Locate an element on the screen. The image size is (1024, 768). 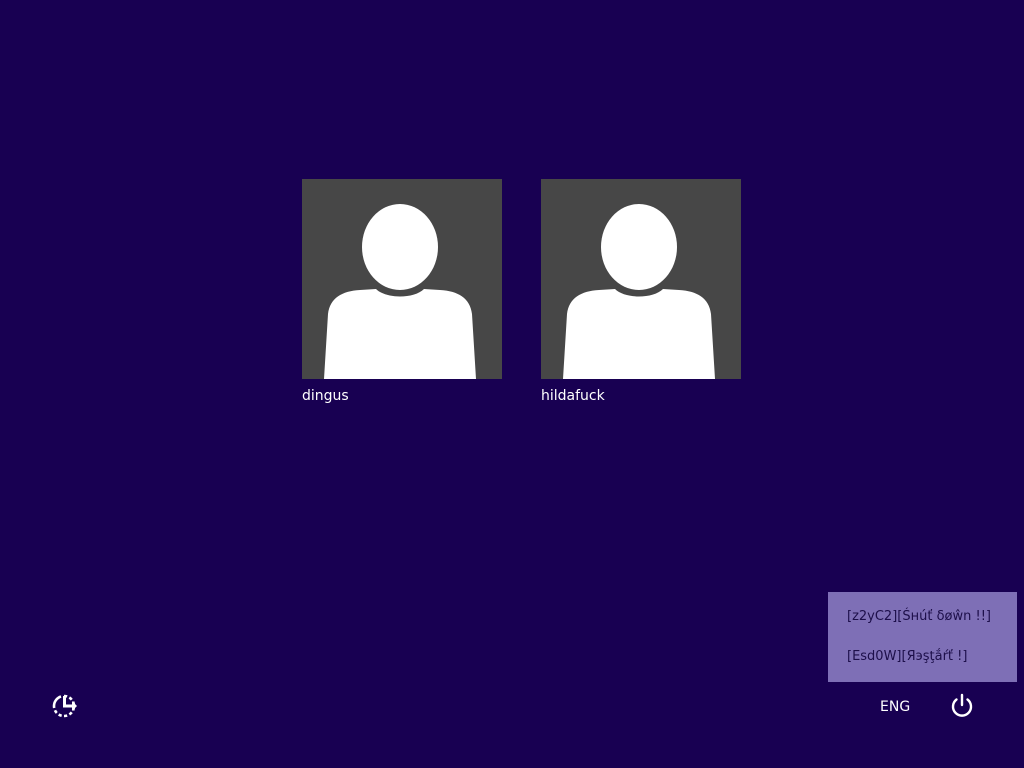
user-tile-dingus: dingus is located at coordinates (402, 292).